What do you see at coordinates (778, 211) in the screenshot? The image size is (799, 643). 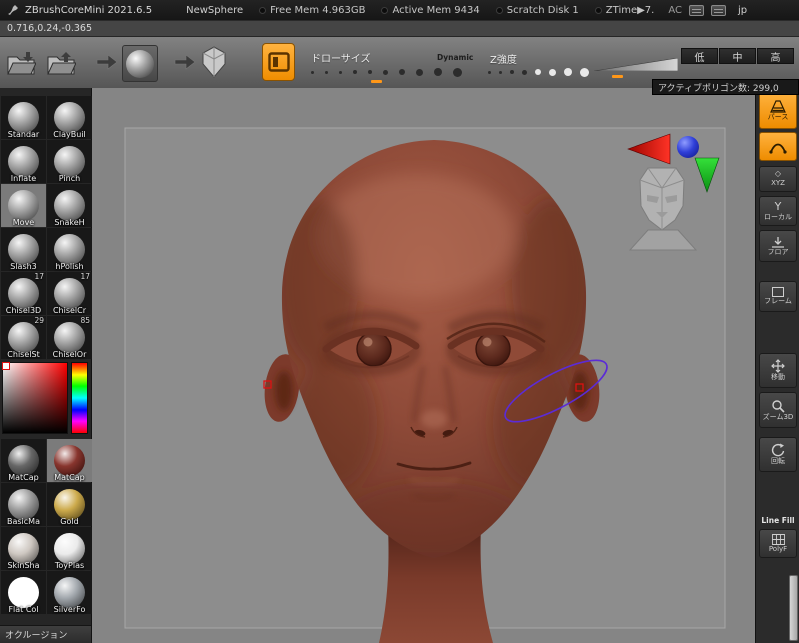 I see `local-button: Y ローカル` at bounding box center [778, 211].